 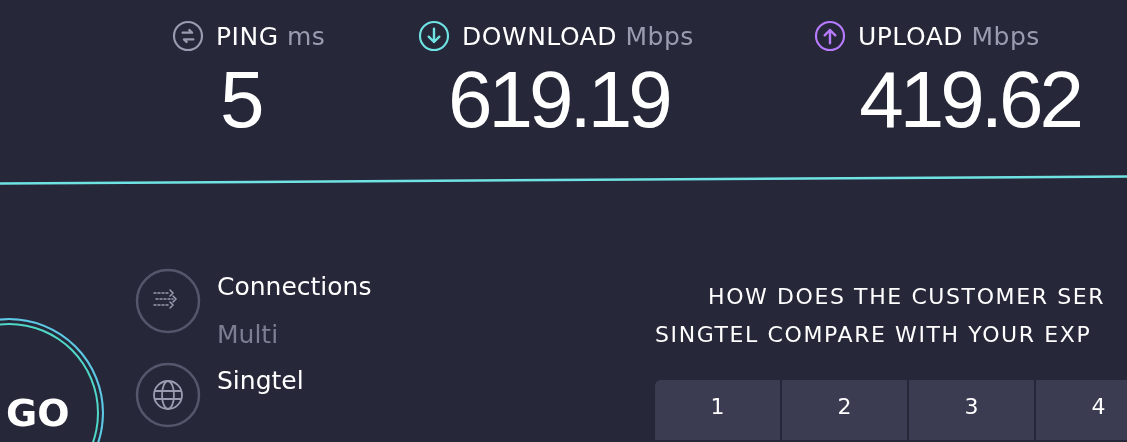 What do you see at coordinates (907, 297) in the screenshot?
I see `survey-question: HOW DOES THE CUSTOMER SER` at bounding box center [907, 297].